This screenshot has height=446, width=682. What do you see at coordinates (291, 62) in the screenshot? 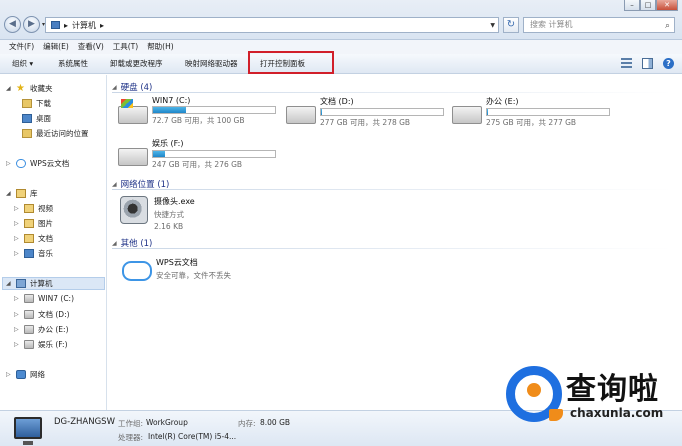
I see `highlight-box` at bounding box center [291, 62].